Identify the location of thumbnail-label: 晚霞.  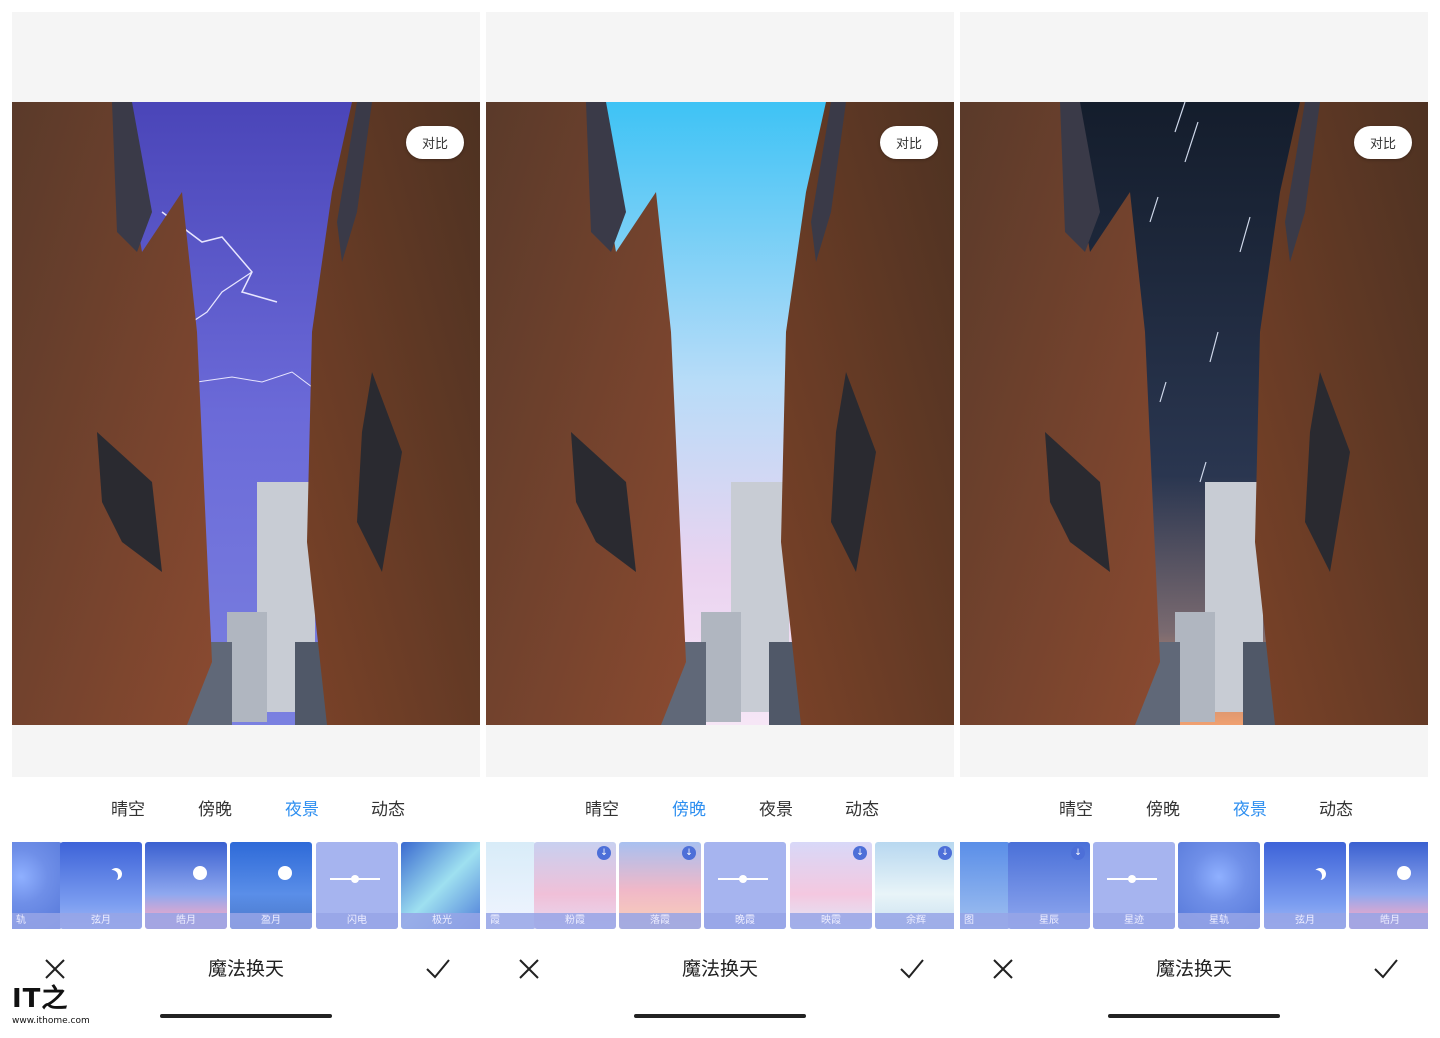
(745, 921).